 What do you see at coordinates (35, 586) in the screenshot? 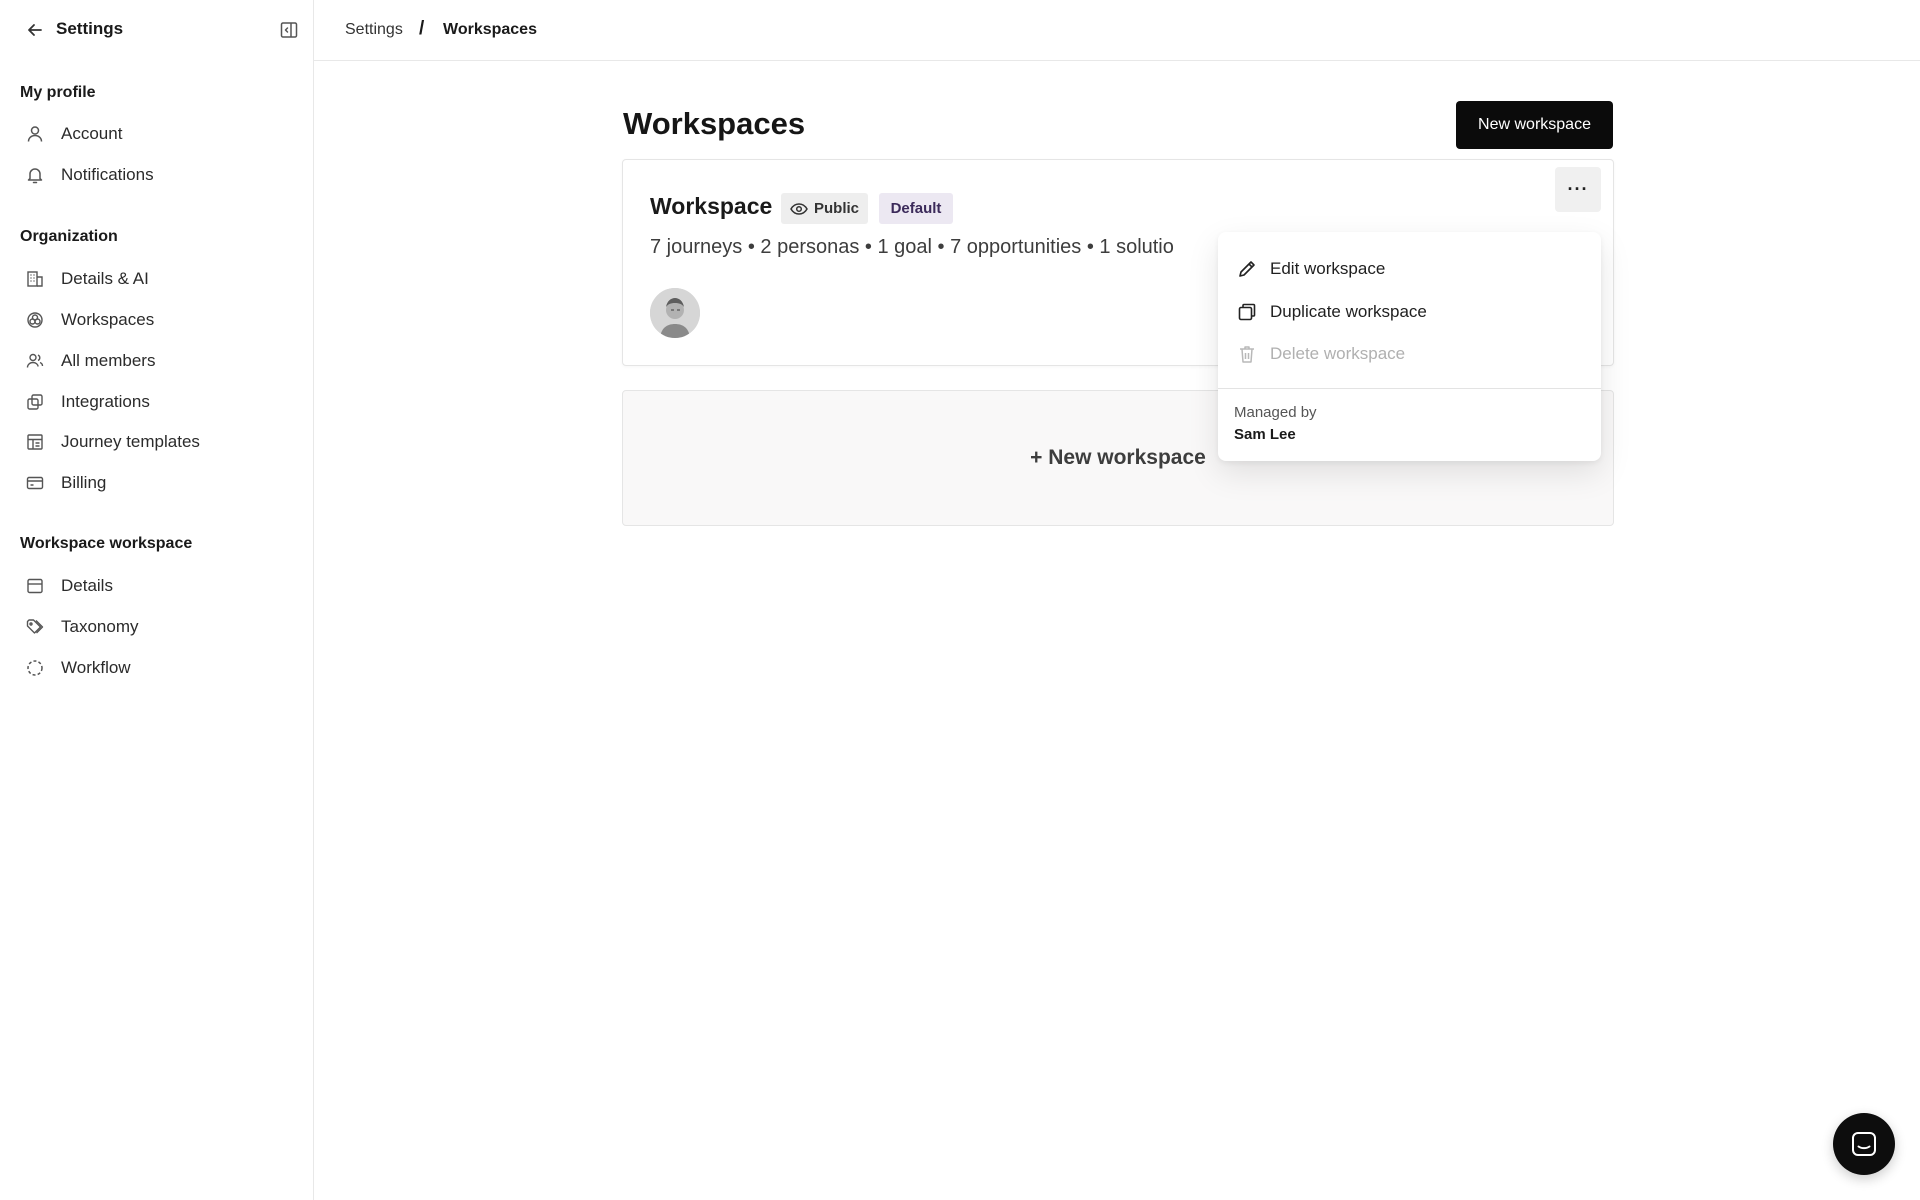
I see `details-icon` at bounding box center [35, 586].